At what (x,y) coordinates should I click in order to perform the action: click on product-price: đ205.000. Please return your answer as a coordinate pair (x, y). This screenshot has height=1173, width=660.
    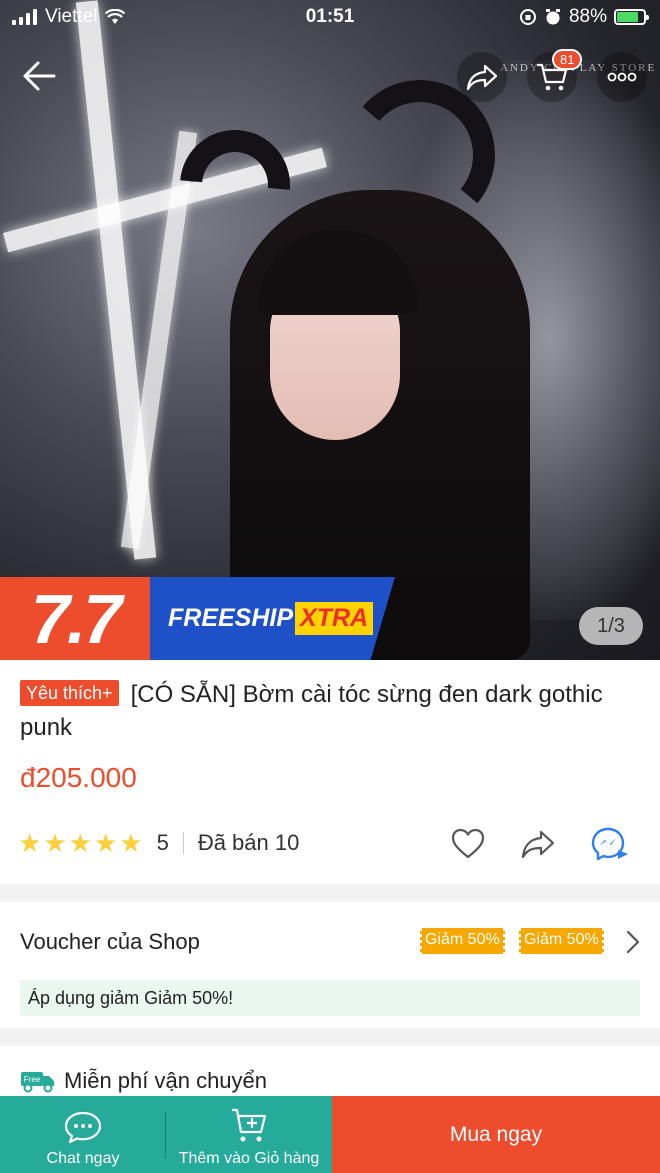
    Looking at the image, I should click on (78, 777).